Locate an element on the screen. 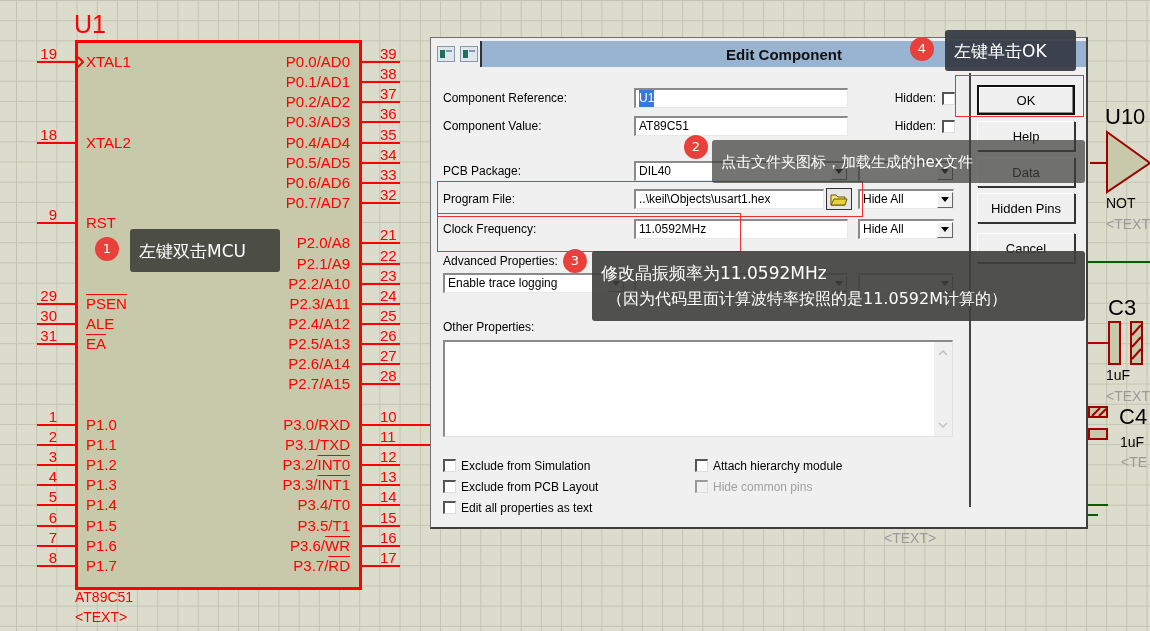 The image size is (1150, 631). pin-label: EA is located at coordinates (96, 344).